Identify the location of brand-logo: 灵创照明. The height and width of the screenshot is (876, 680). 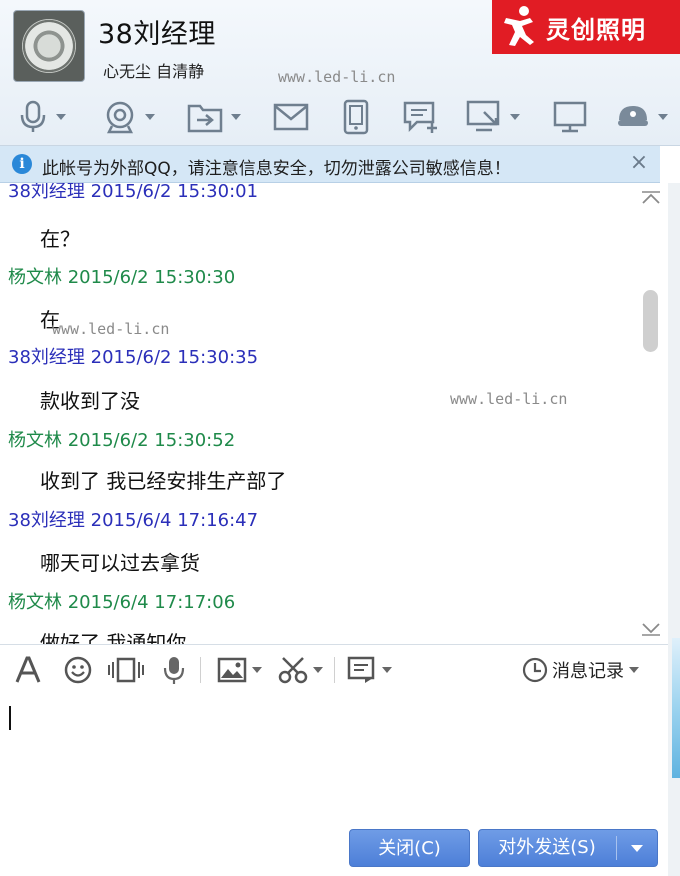
(586, 27).